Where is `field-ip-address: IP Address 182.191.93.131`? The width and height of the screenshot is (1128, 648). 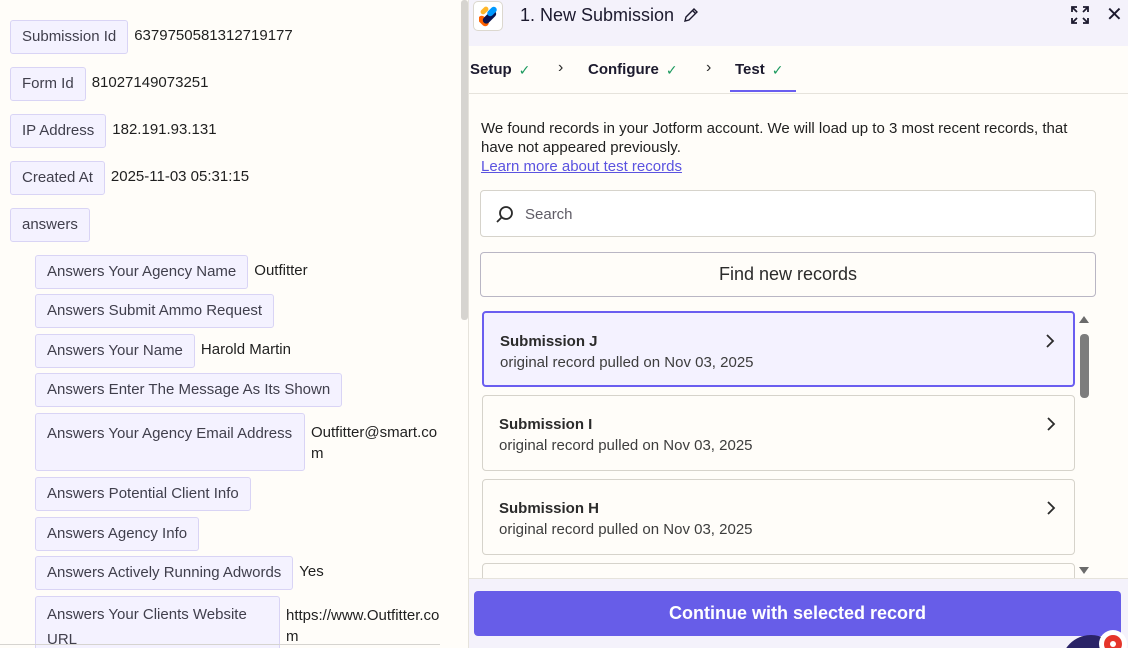 field-ip-address: IP Address 182.191.93.131 is located at coordinates (113, 131).